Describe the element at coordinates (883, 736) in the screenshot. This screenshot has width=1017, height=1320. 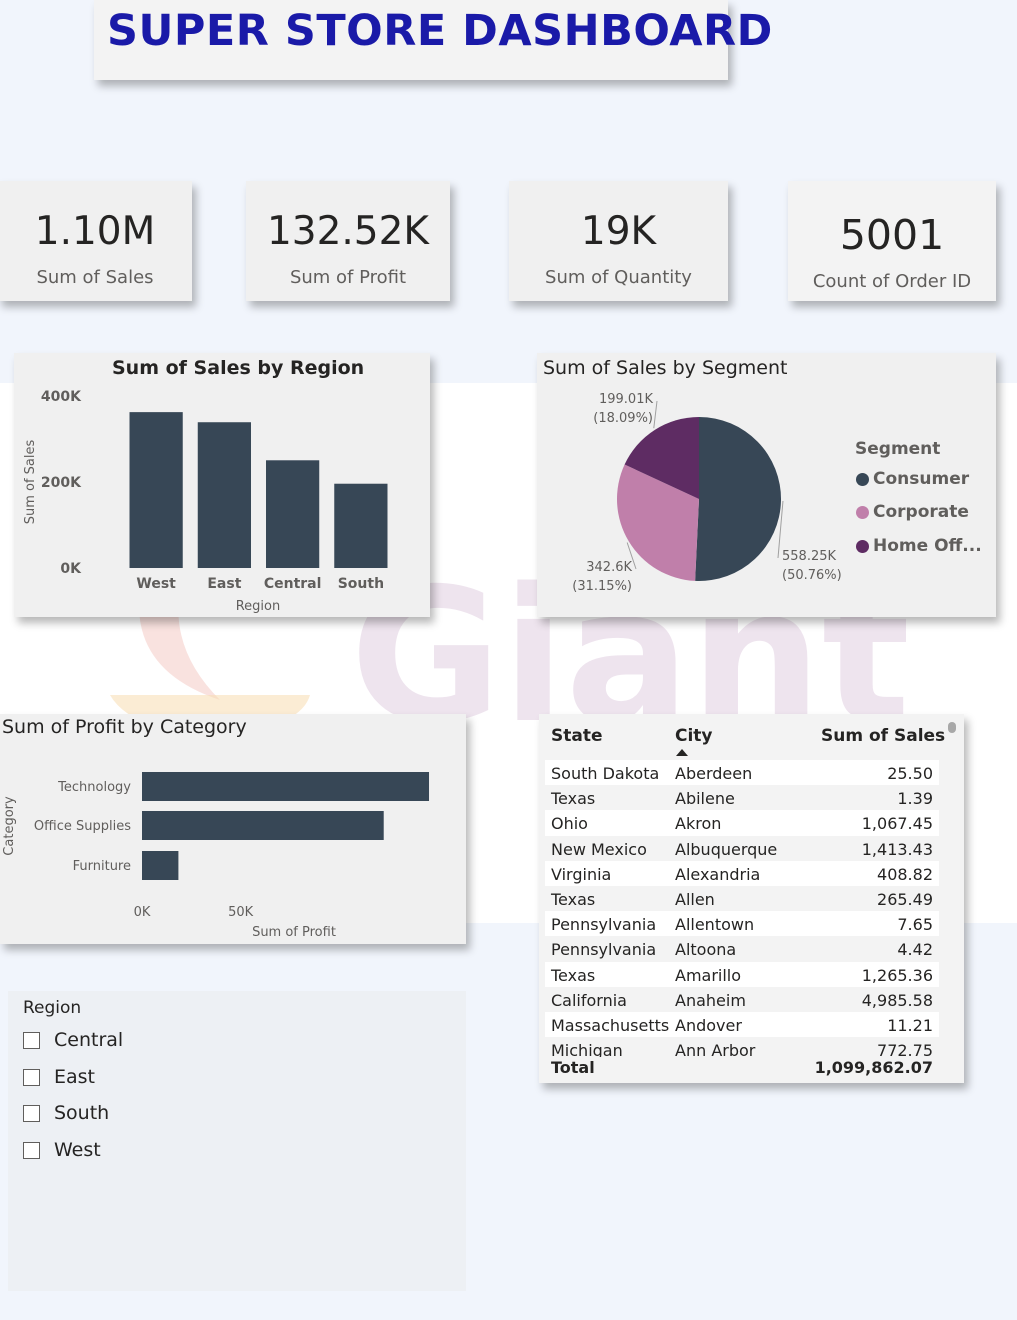
I see `column-header-sum-of-sales: Sum of Sales` at that location.